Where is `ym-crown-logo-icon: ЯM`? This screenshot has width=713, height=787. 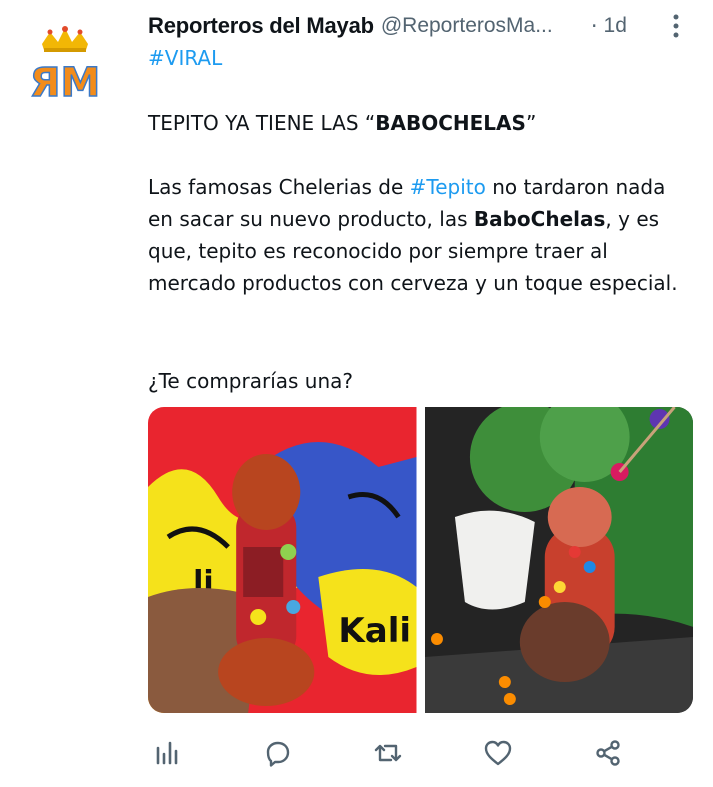 ym-crown-logo-icon: ЯM is located at coordinates (65, 66).